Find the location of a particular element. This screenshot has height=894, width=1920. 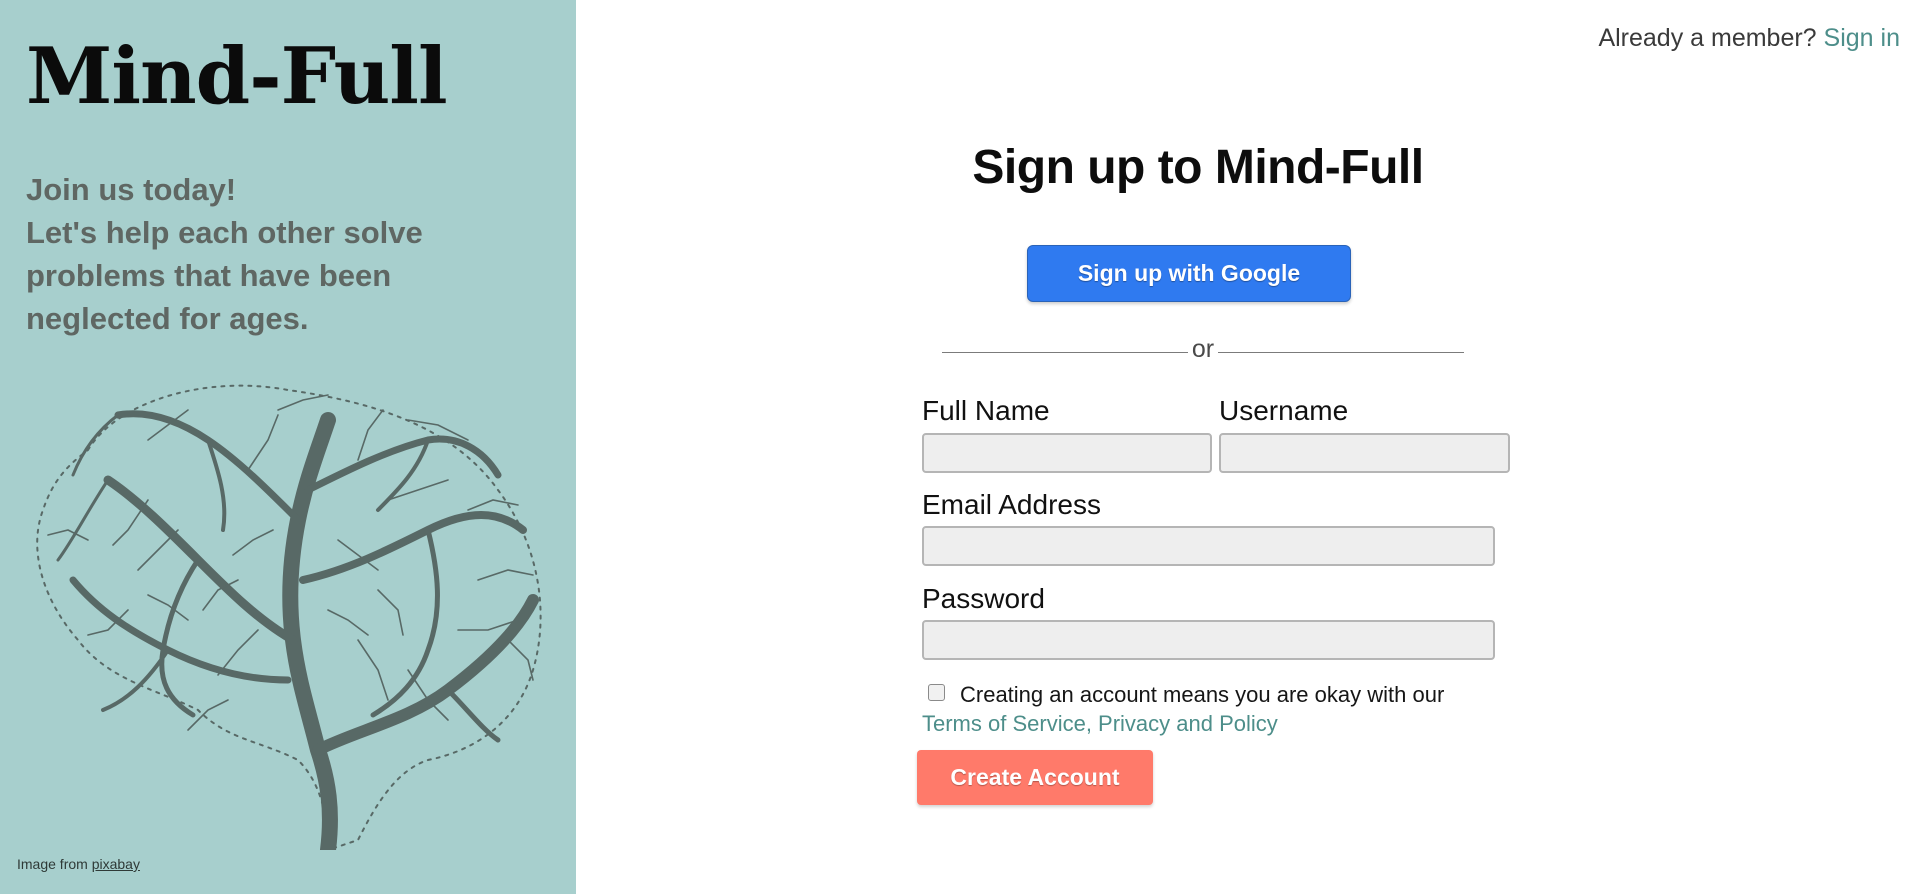

terms-checkbox is located at coordinates (936, 692).